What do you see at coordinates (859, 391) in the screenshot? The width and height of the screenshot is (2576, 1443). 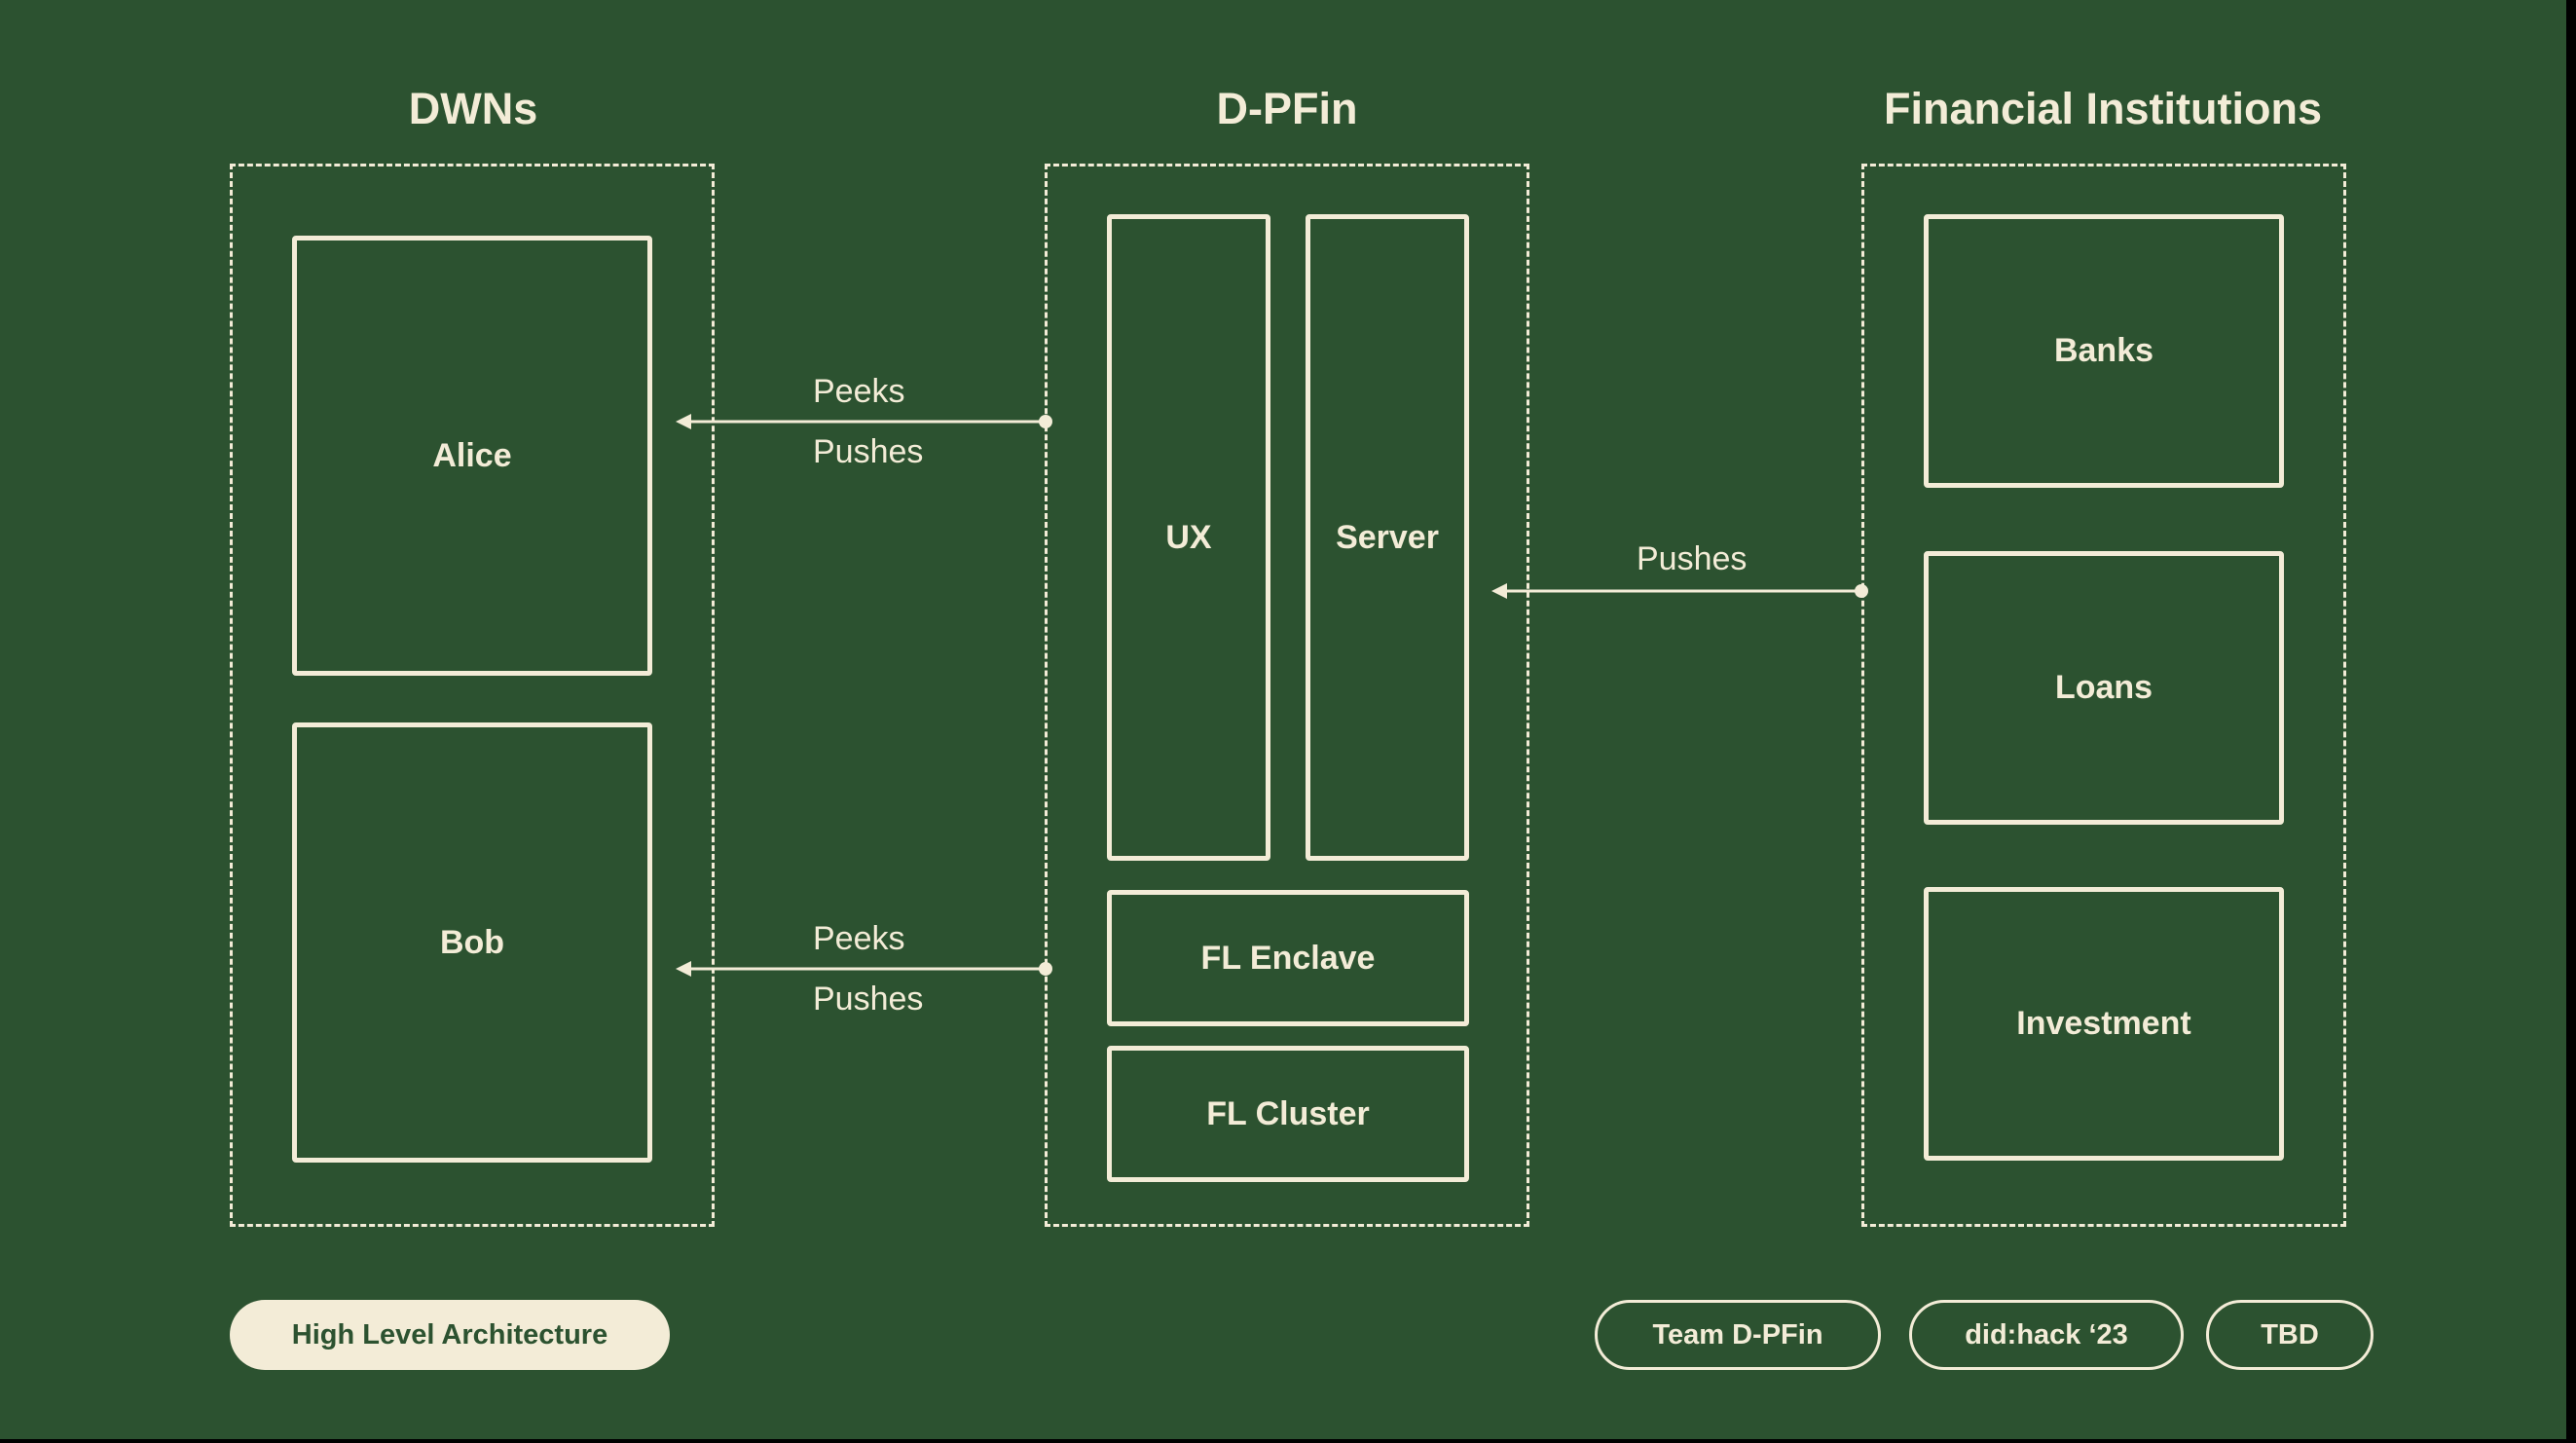 I see `alice-link-peeks-label: Peeks` at bounding box center [859, 391].